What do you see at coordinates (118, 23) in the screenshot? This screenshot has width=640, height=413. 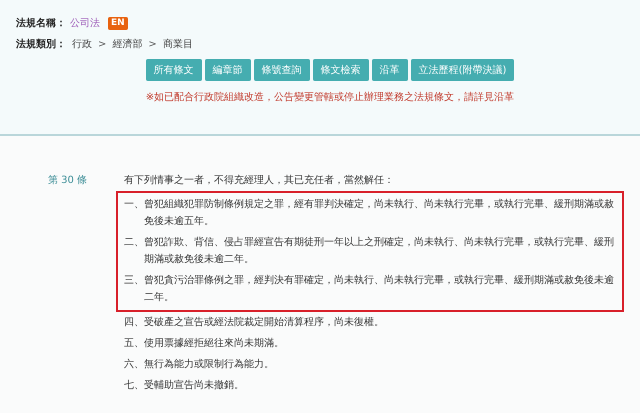 I see `english-badge: EN` at bounding box center [118, 23].